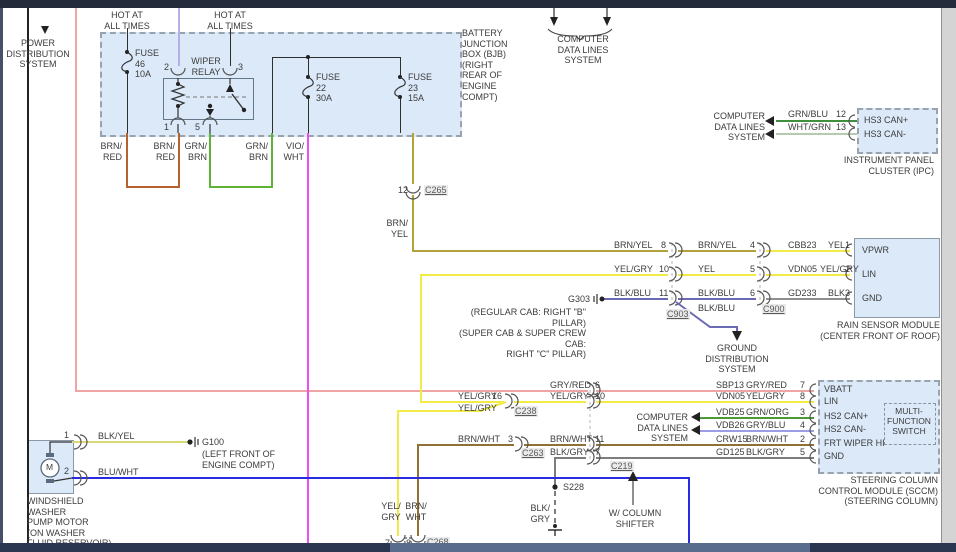 The height and width of the screenshot is (552, 956). I want to click on wire-bjb-bus, so click(336, 57).